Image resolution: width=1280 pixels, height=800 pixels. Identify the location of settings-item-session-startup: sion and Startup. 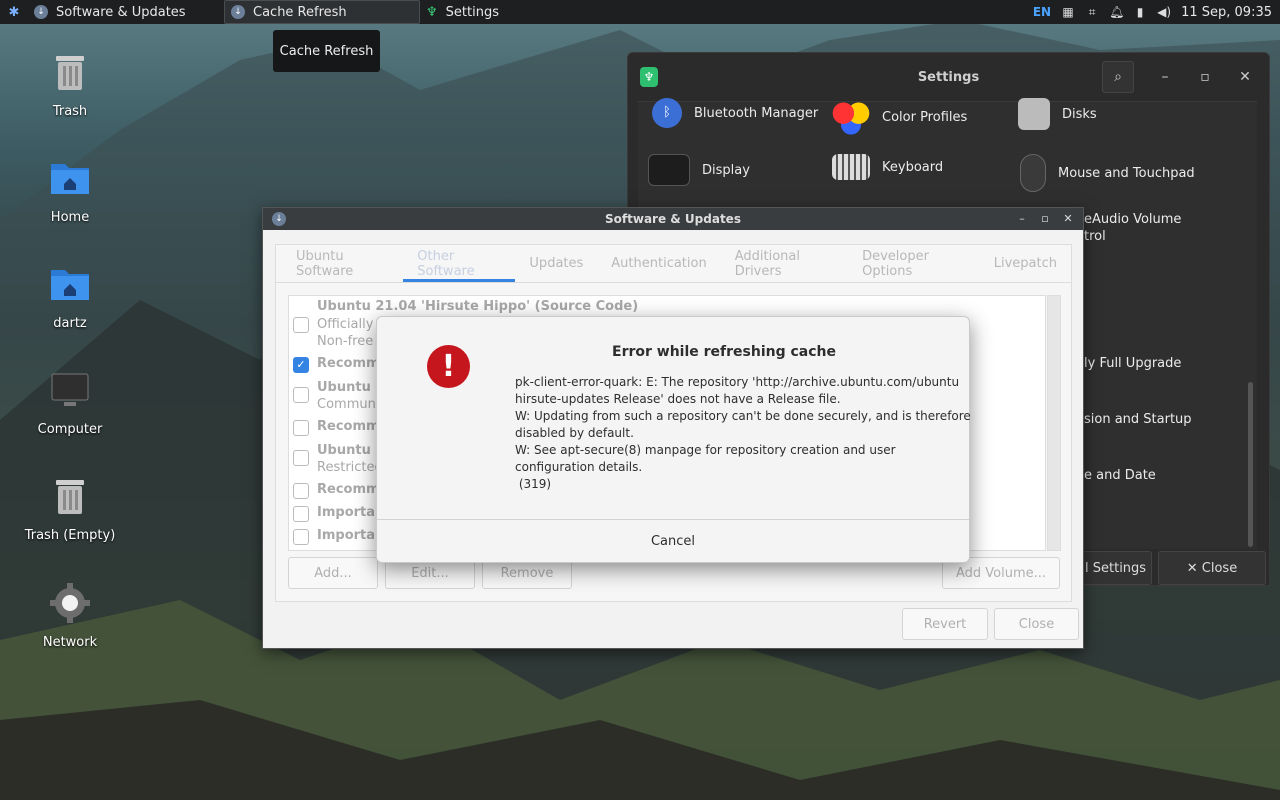
(1138, 419).